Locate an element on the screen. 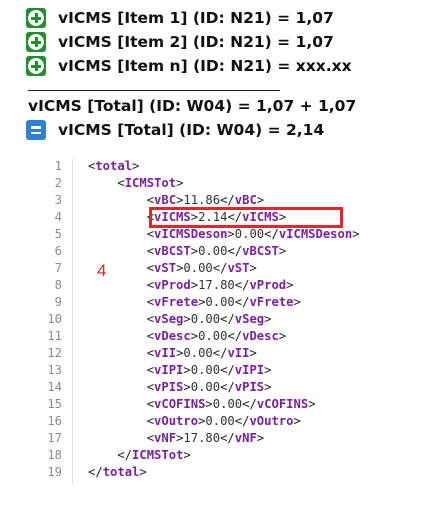 The height and width of the screenshot is (510, 437). line-number: 13 is located at coordinates (54, 370).